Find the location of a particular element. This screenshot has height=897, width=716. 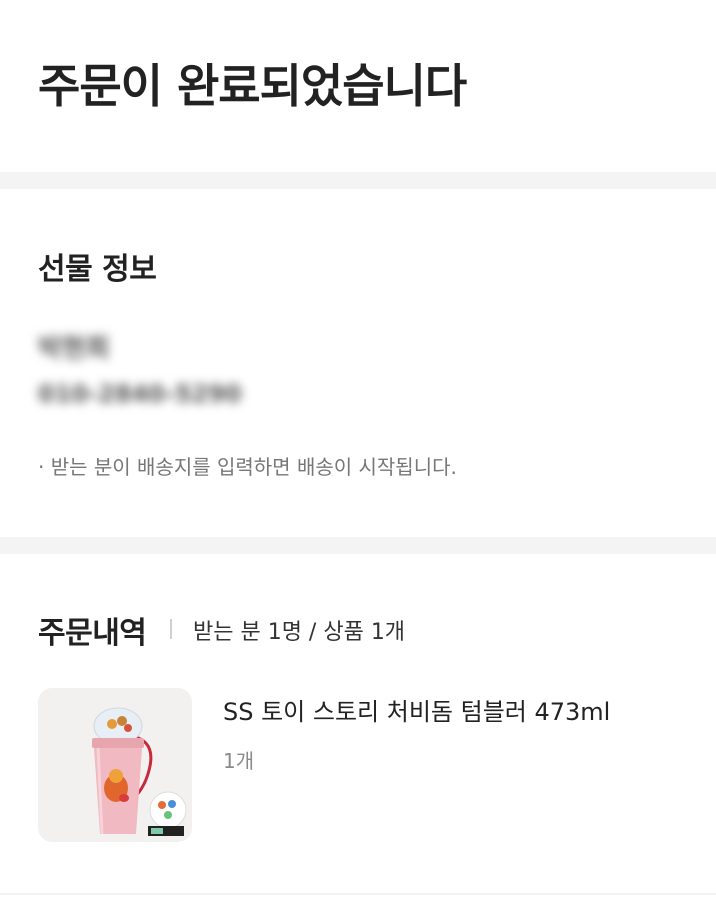

product-quantity: 1개 is located at coordinates (239, 761).